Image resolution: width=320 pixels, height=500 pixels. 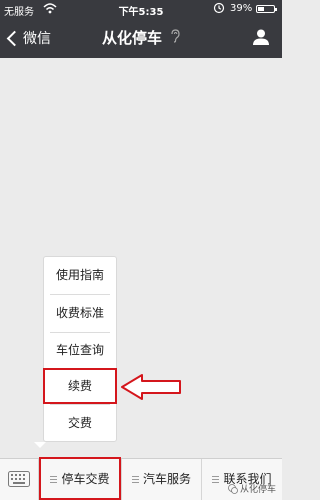 I want to click on battery-icon, so click(x=266, y=9).